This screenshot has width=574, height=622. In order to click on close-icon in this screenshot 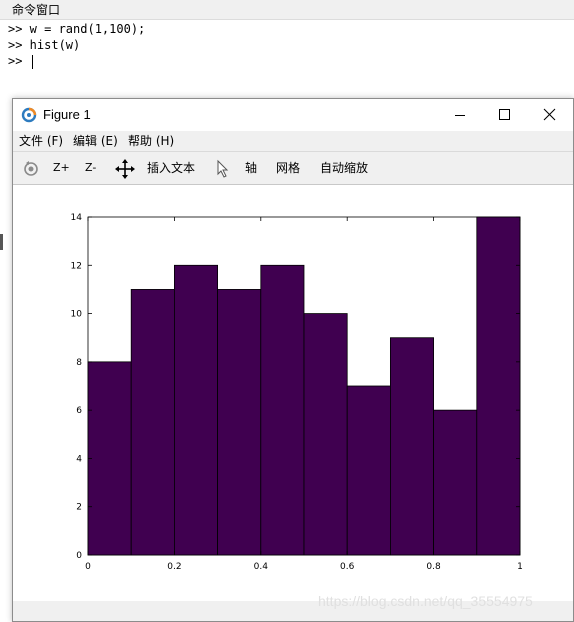, I will do `click(549, 114)`.